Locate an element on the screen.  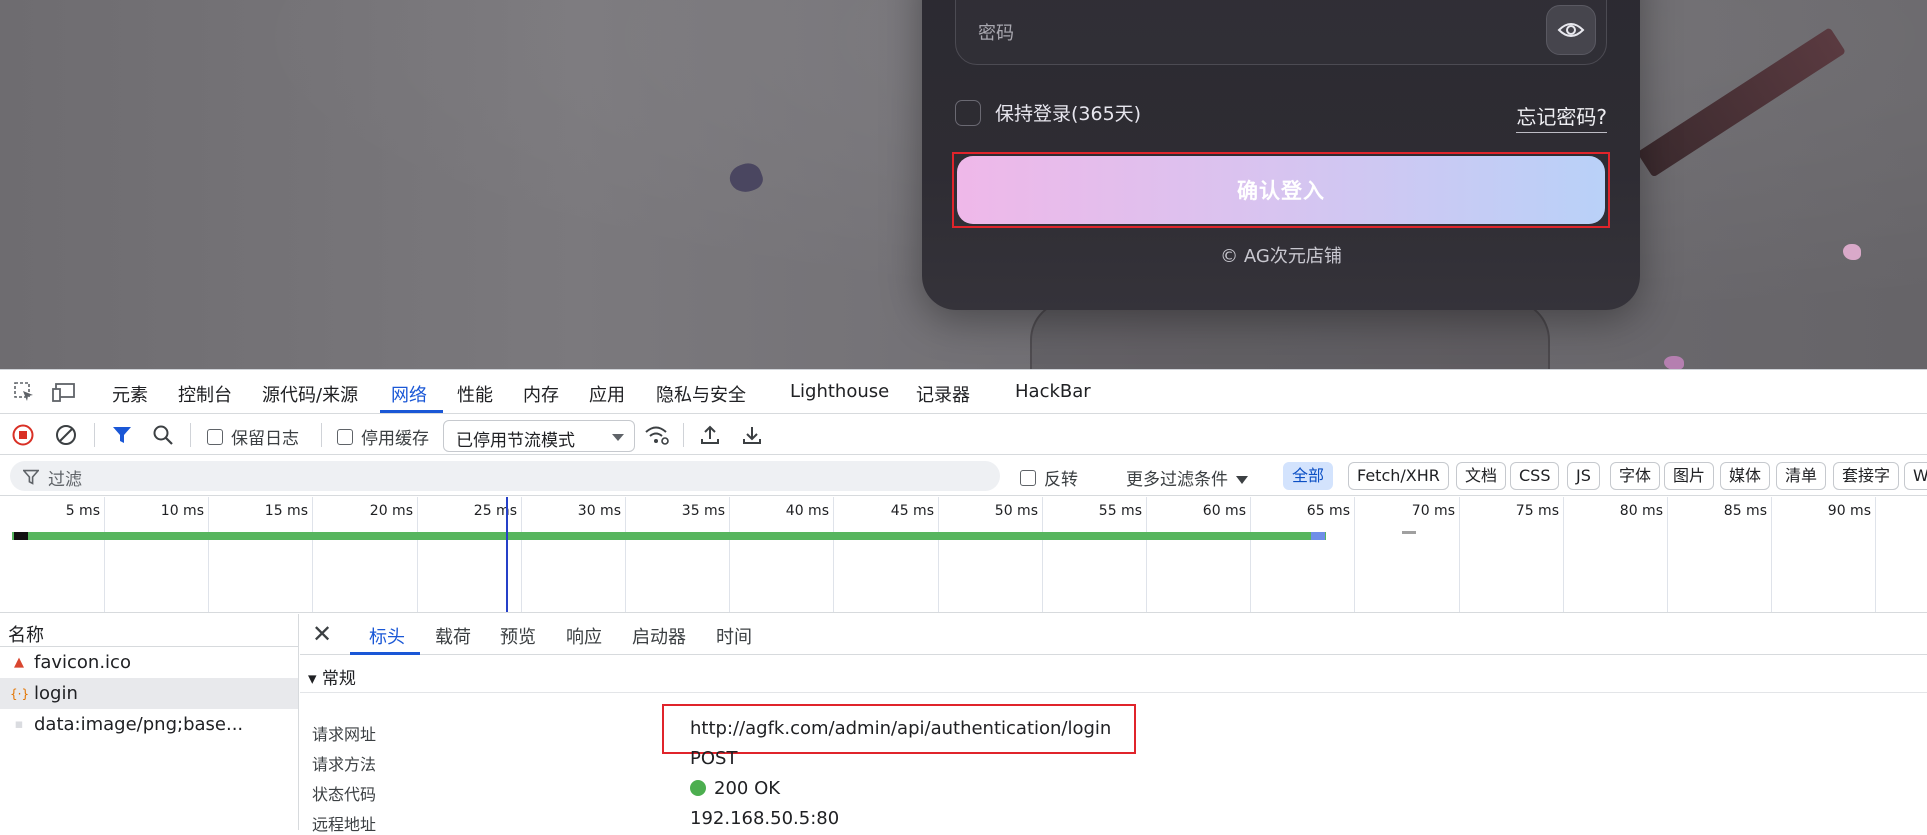
timeline-tick-label: 65 ms is located at coordinates (1328, 511).